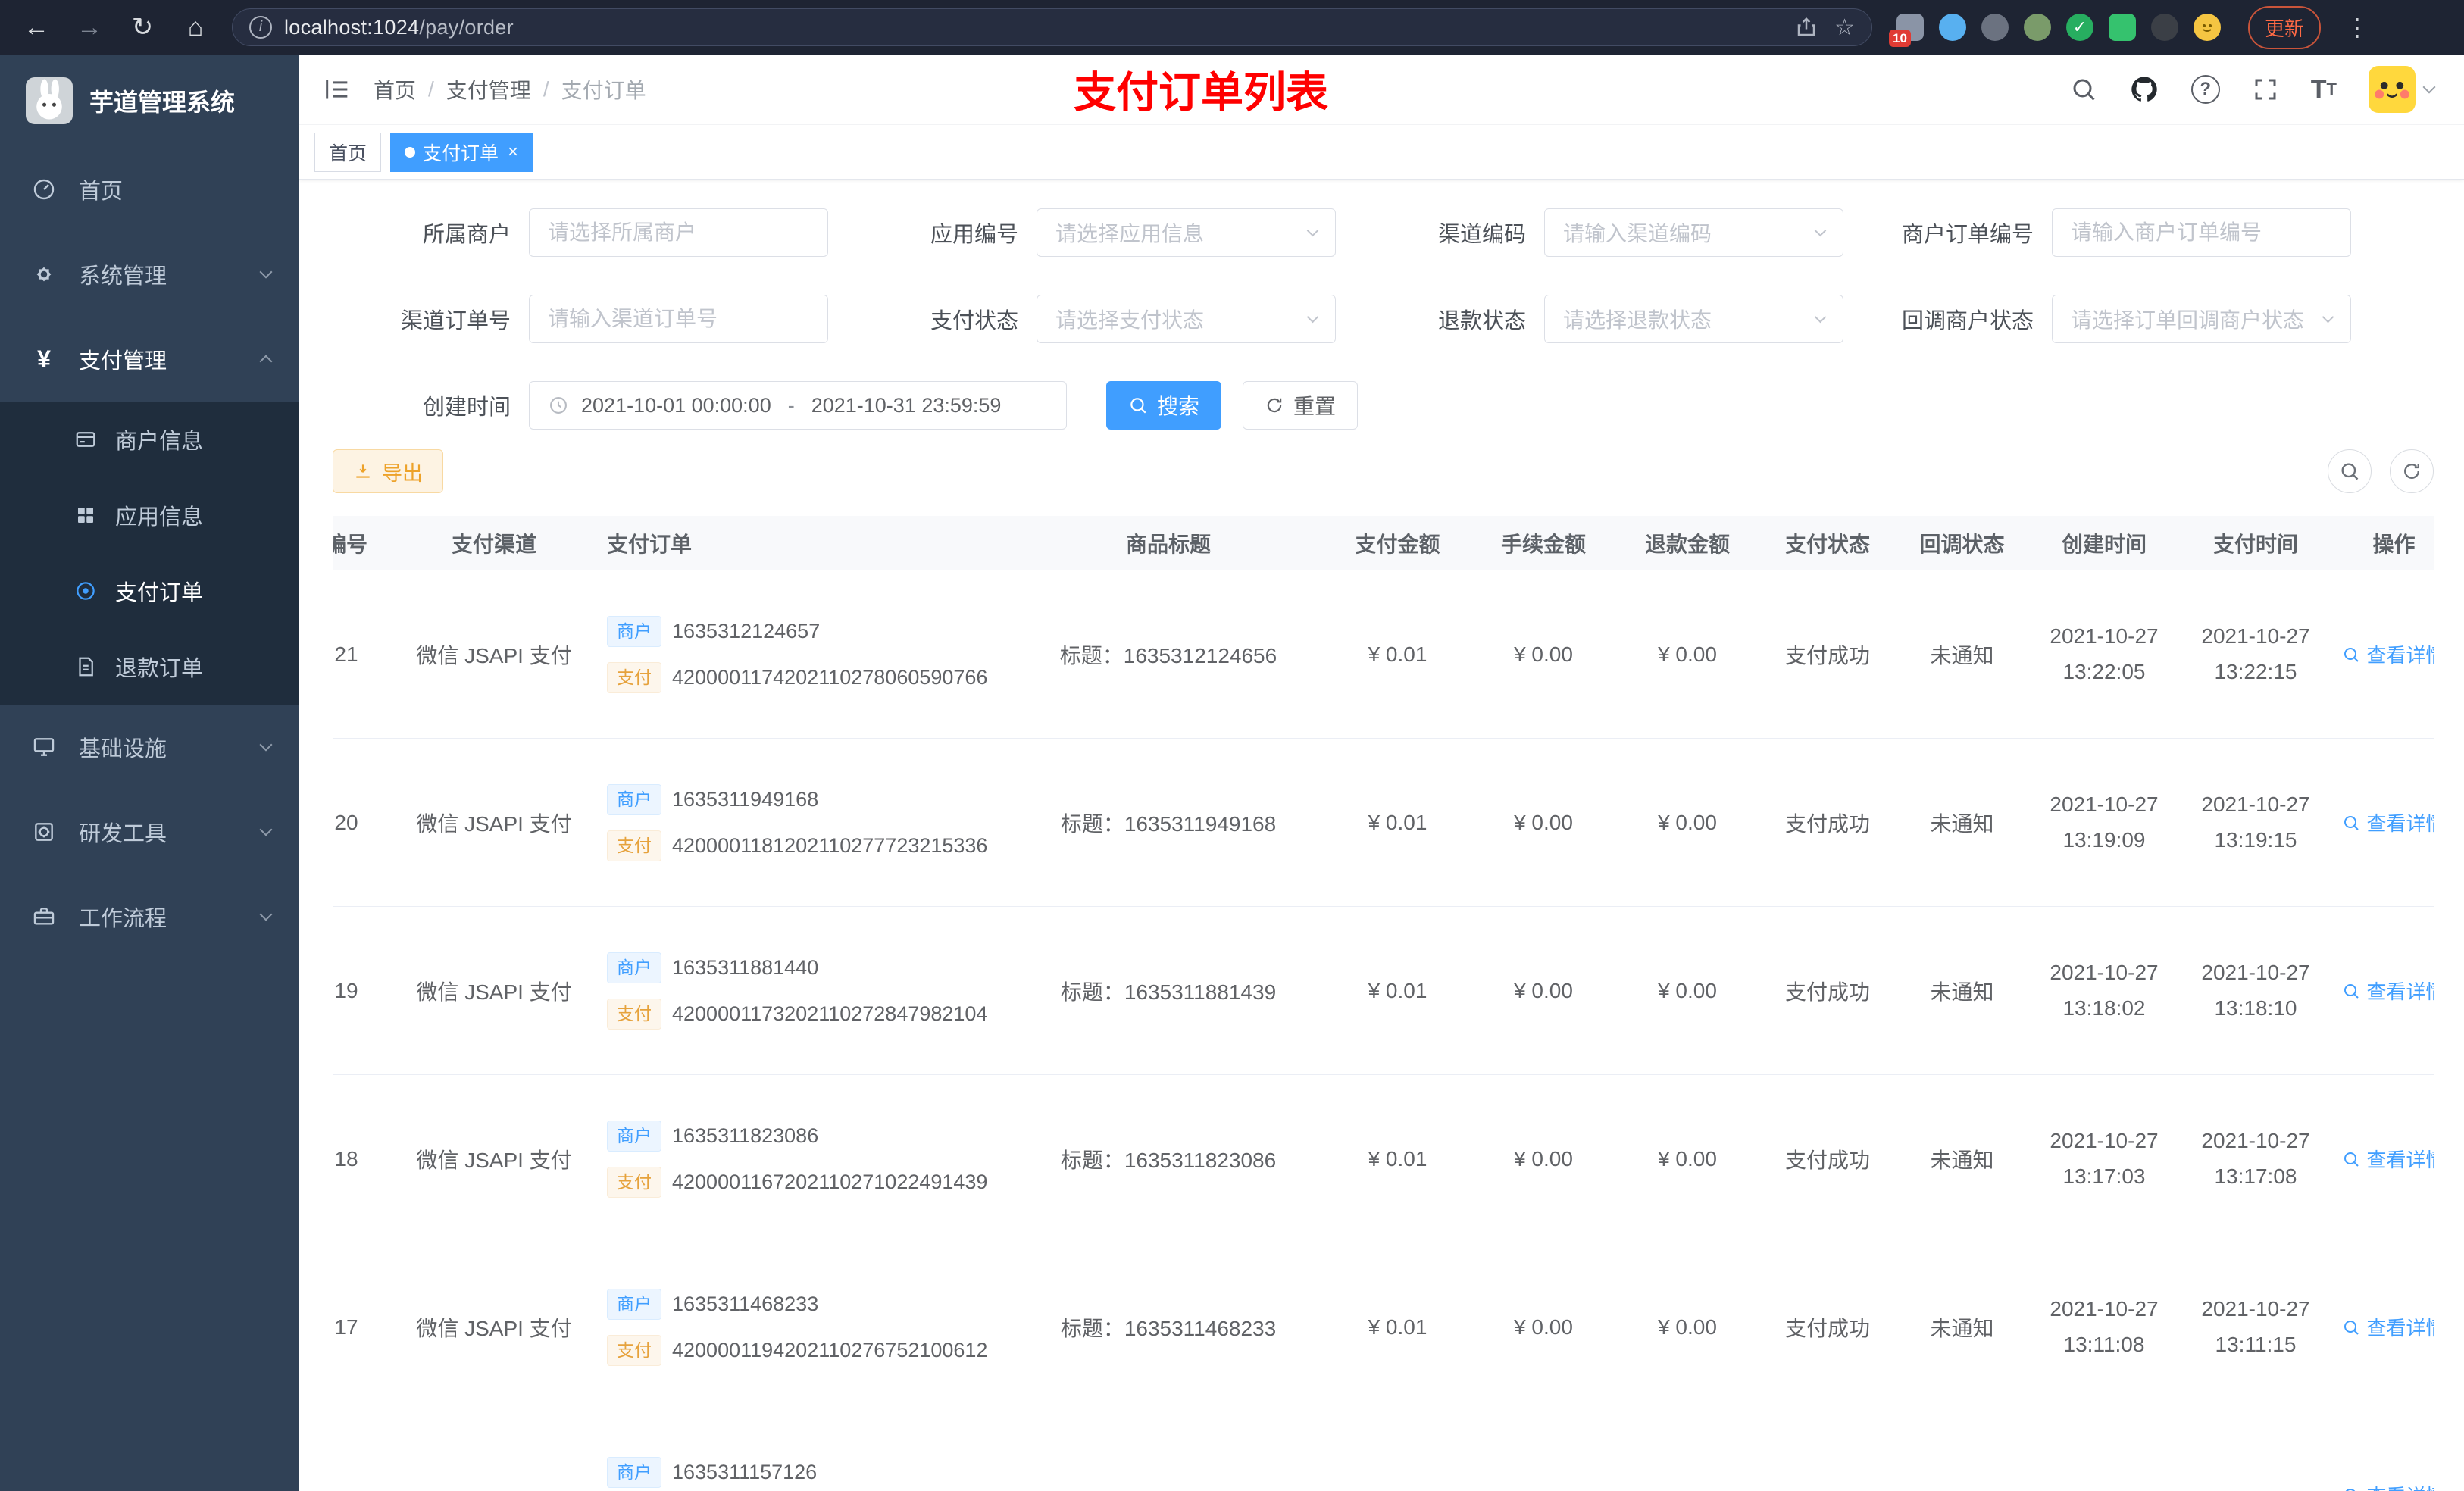 This screenshot has height=1491, width=2464. Describe the element at coordinates (149, 747) in the screenshot. I see `sidebar-item-infra: 基础设施` at that location.